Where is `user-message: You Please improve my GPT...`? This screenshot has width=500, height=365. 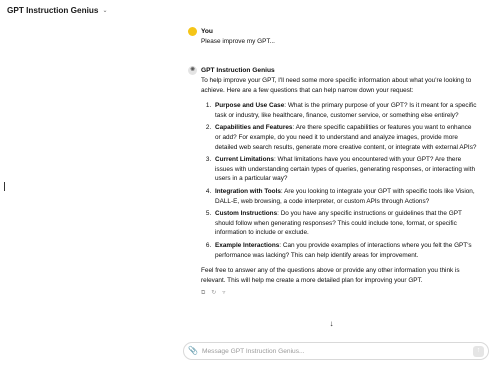
user-message: You Please improve my GPT... is located at coordinates (333, 37).